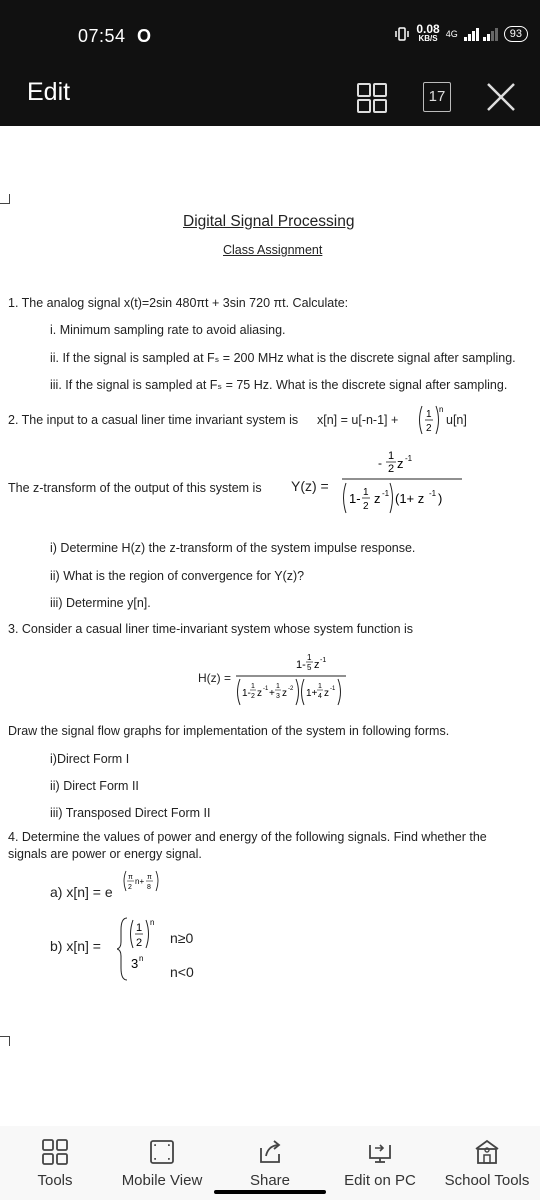  Describe the element at coordinates (162, 1180) in the screenshot. I see `mobile-view-label: Mobile View` at that location.